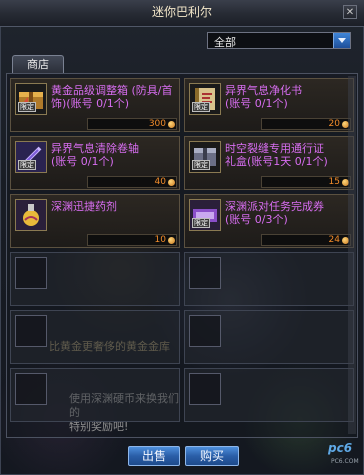  What do you see at coordinates (31, 215) in the screenshot?
I see `potion-icon` at bounding box center [31, 215].